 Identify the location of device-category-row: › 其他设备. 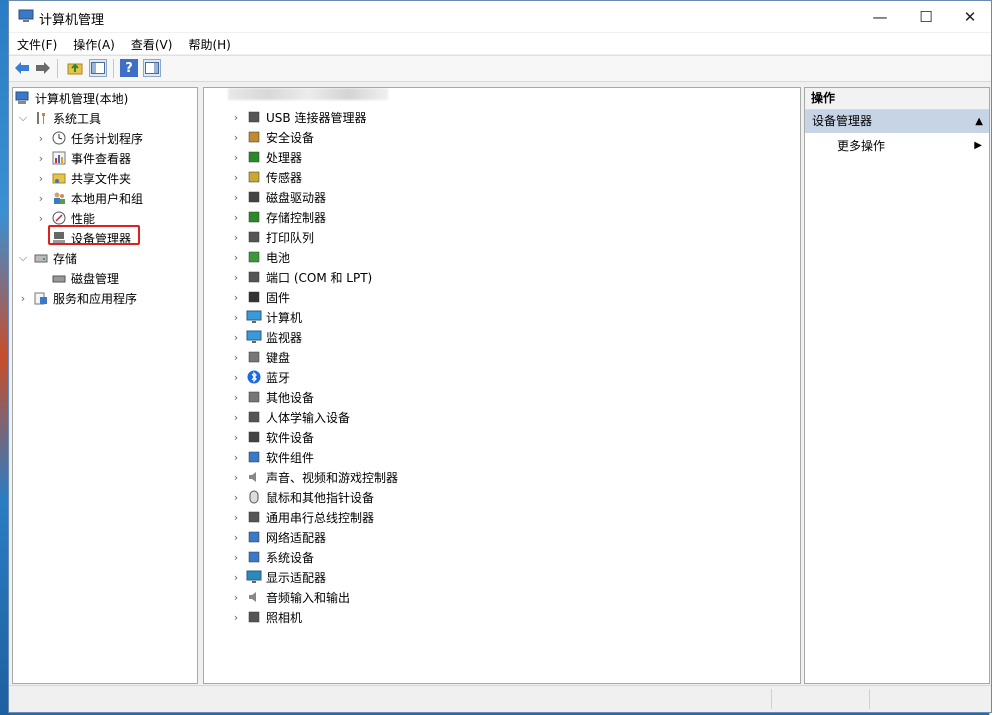
(272, 397).